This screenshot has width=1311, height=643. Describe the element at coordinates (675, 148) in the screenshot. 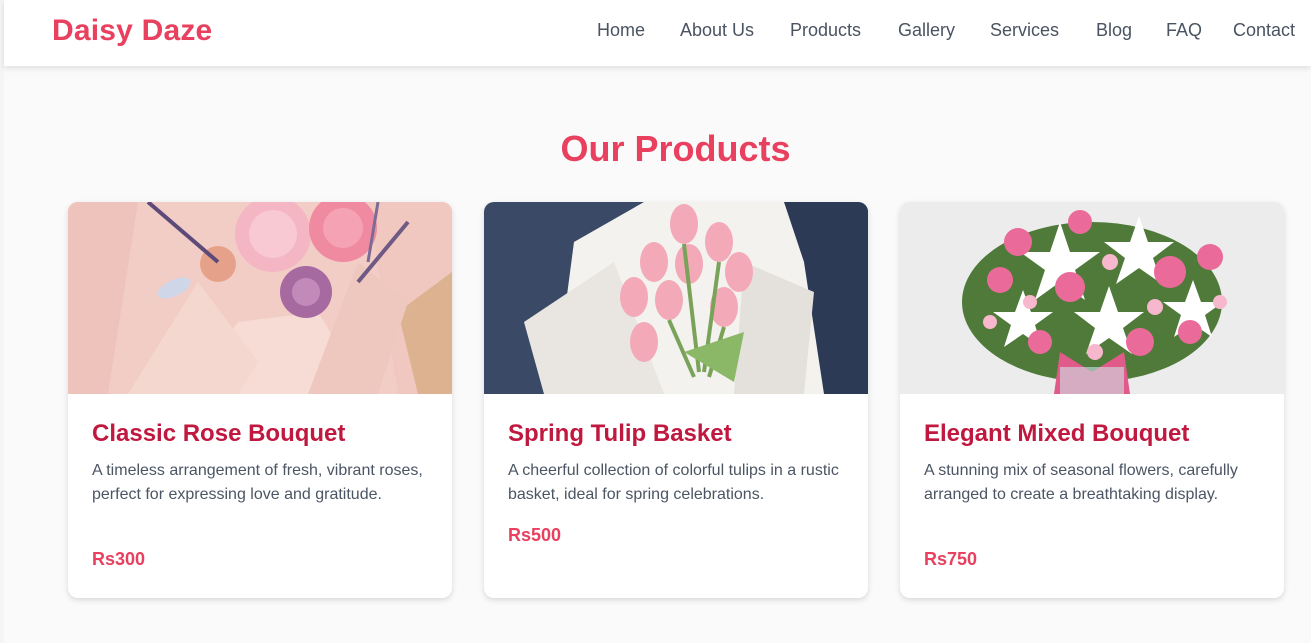

I see `section-title: Our Products` at that location.